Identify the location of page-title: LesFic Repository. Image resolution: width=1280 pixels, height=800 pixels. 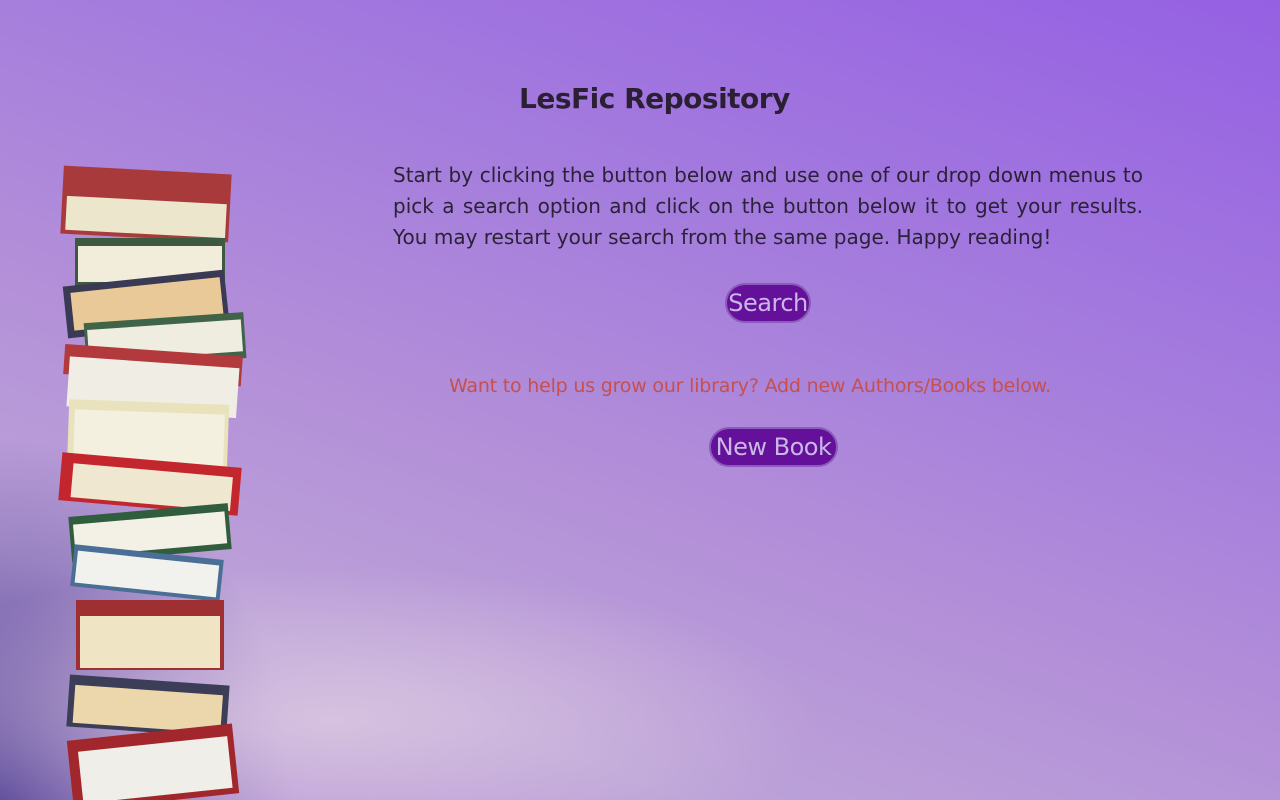
(654, 98).